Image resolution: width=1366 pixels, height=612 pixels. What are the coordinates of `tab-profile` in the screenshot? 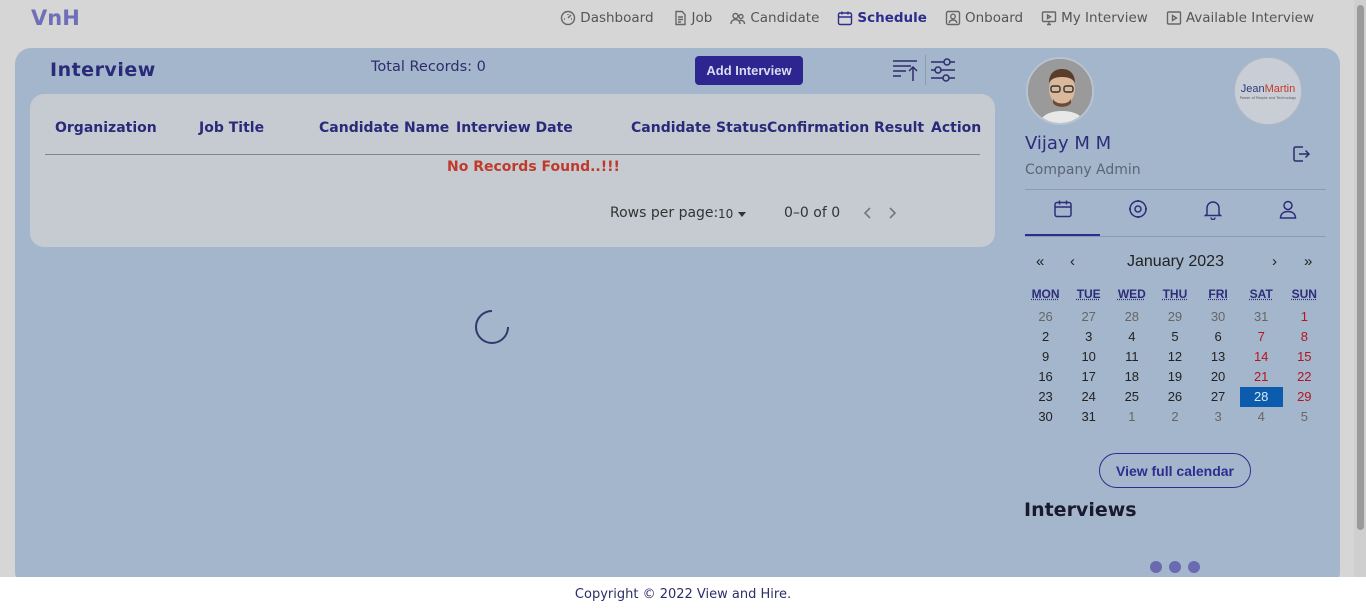 It's located at (1287, 217).